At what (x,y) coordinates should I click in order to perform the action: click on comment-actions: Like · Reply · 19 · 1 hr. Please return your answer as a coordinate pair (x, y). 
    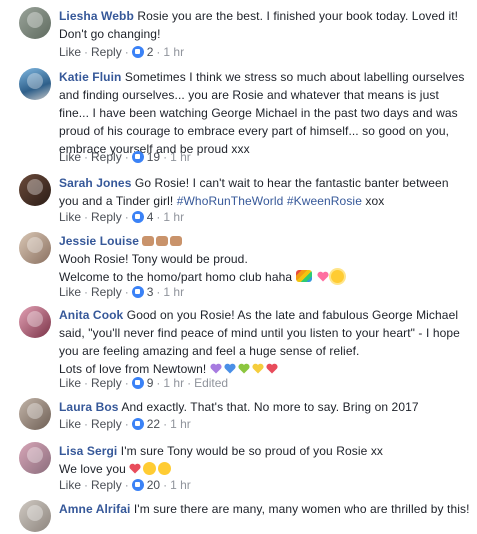
    Looking at the image, I should click on (125, 157).